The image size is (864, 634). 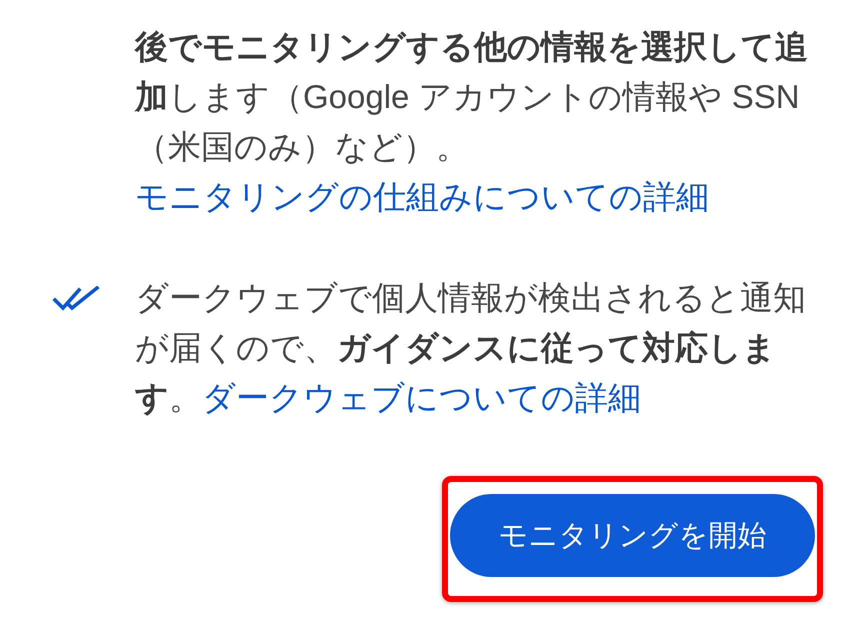 I want to click on start-monitoring-button: モニタリングを開始, so click(x=632, y=535).